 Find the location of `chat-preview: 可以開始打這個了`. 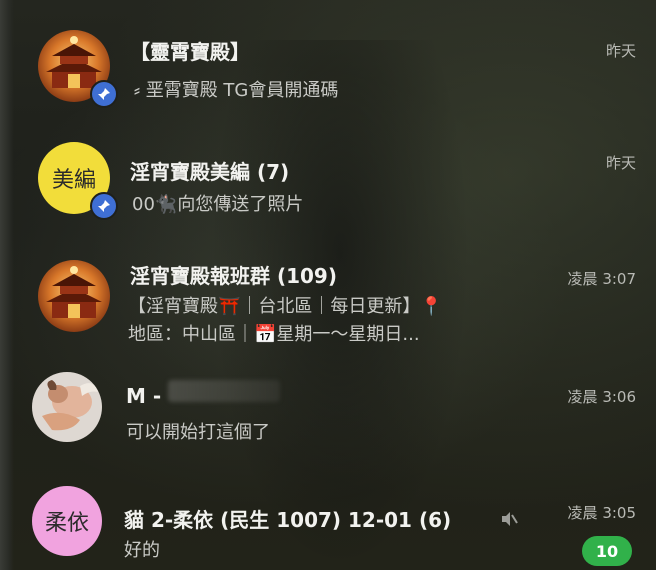

chat-preview: 可以開始打這個了 is located at coordinates (198, 432).